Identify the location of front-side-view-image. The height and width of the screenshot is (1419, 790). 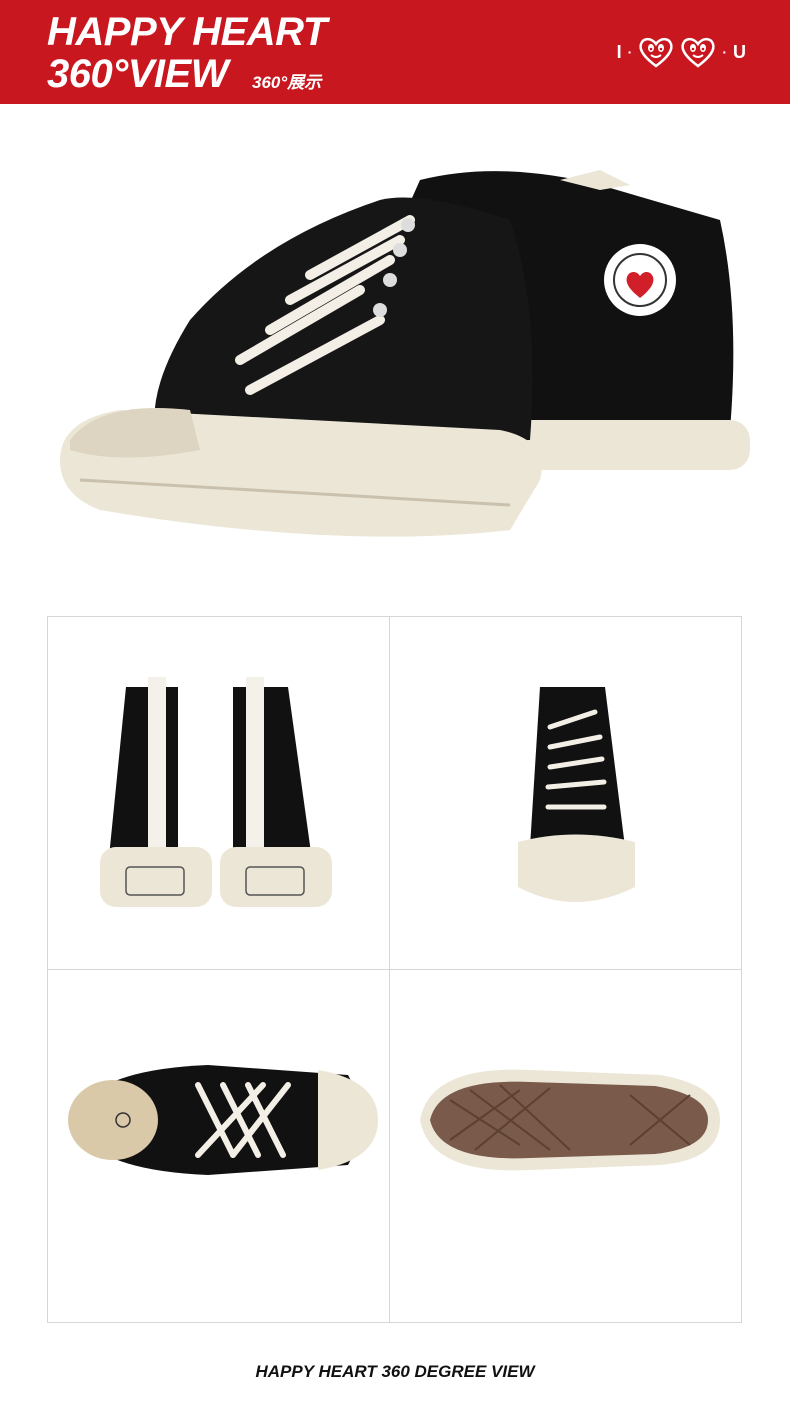
(560, 793).